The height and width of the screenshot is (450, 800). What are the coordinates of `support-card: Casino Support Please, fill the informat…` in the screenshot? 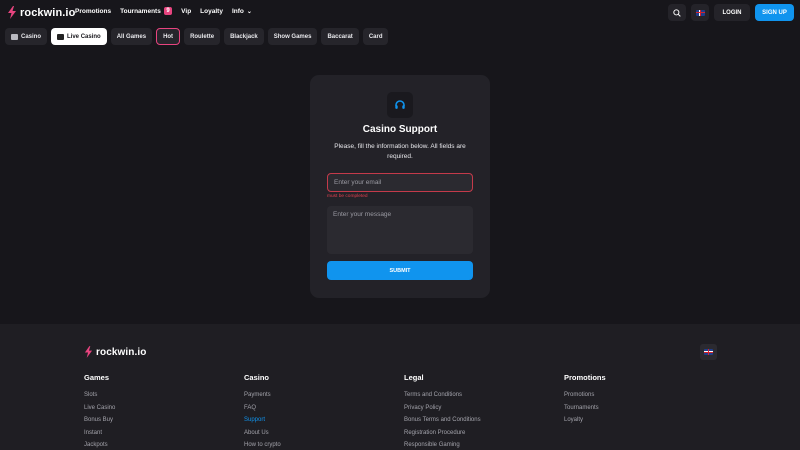 It's located at (400, 186).